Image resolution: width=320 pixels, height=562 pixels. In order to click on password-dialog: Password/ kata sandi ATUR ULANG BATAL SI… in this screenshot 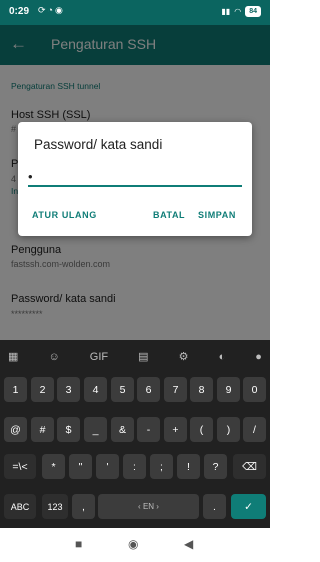, I will do `click(135, 179)`.